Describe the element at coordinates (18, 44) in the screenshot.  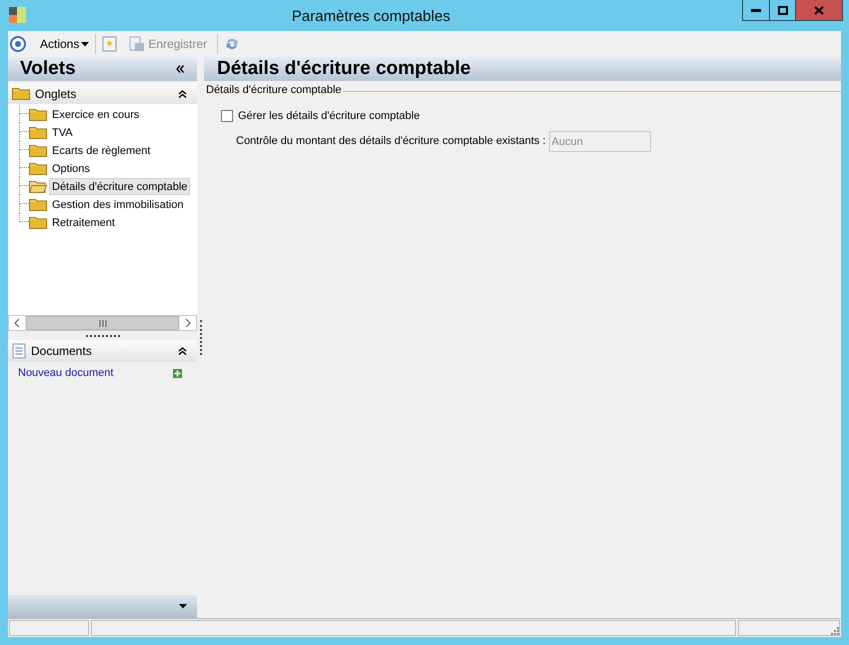
I see `target-icon` at that location.